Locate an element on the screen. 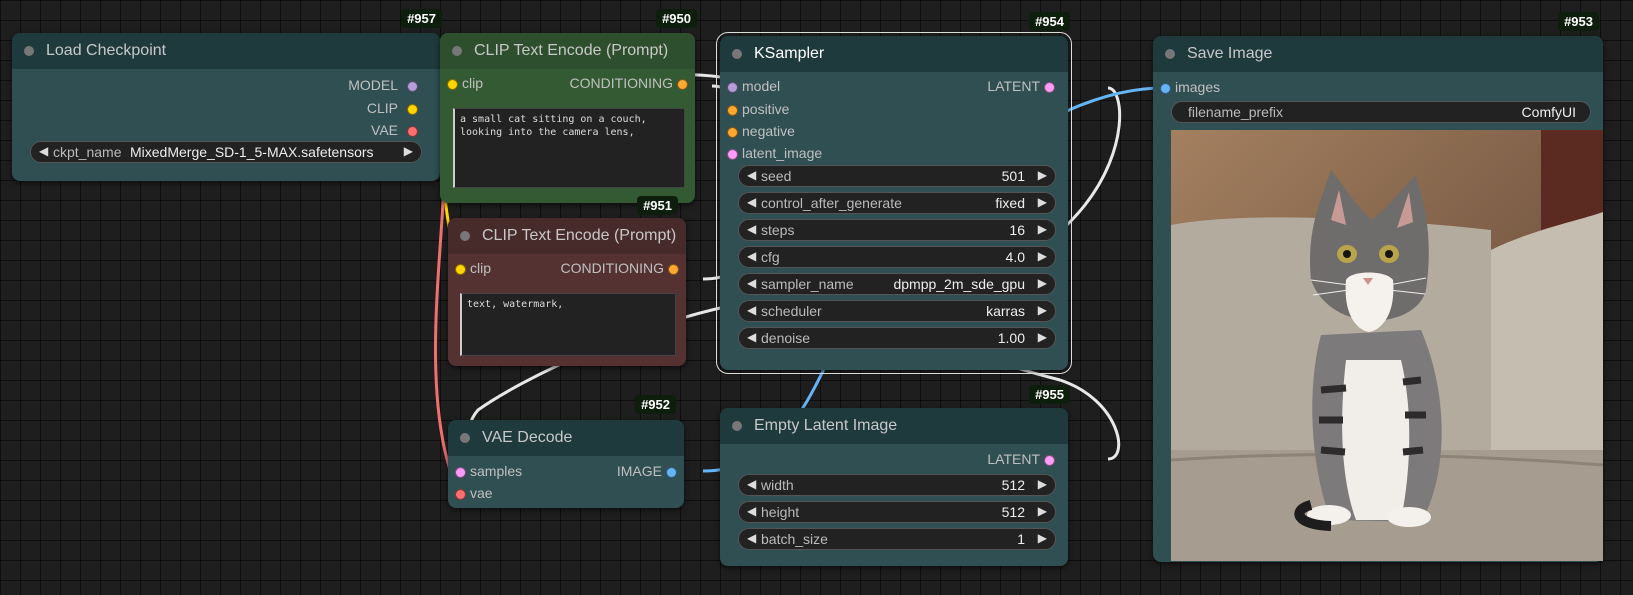  node-id-badge: #955 is located at coordinates (1049, 394).